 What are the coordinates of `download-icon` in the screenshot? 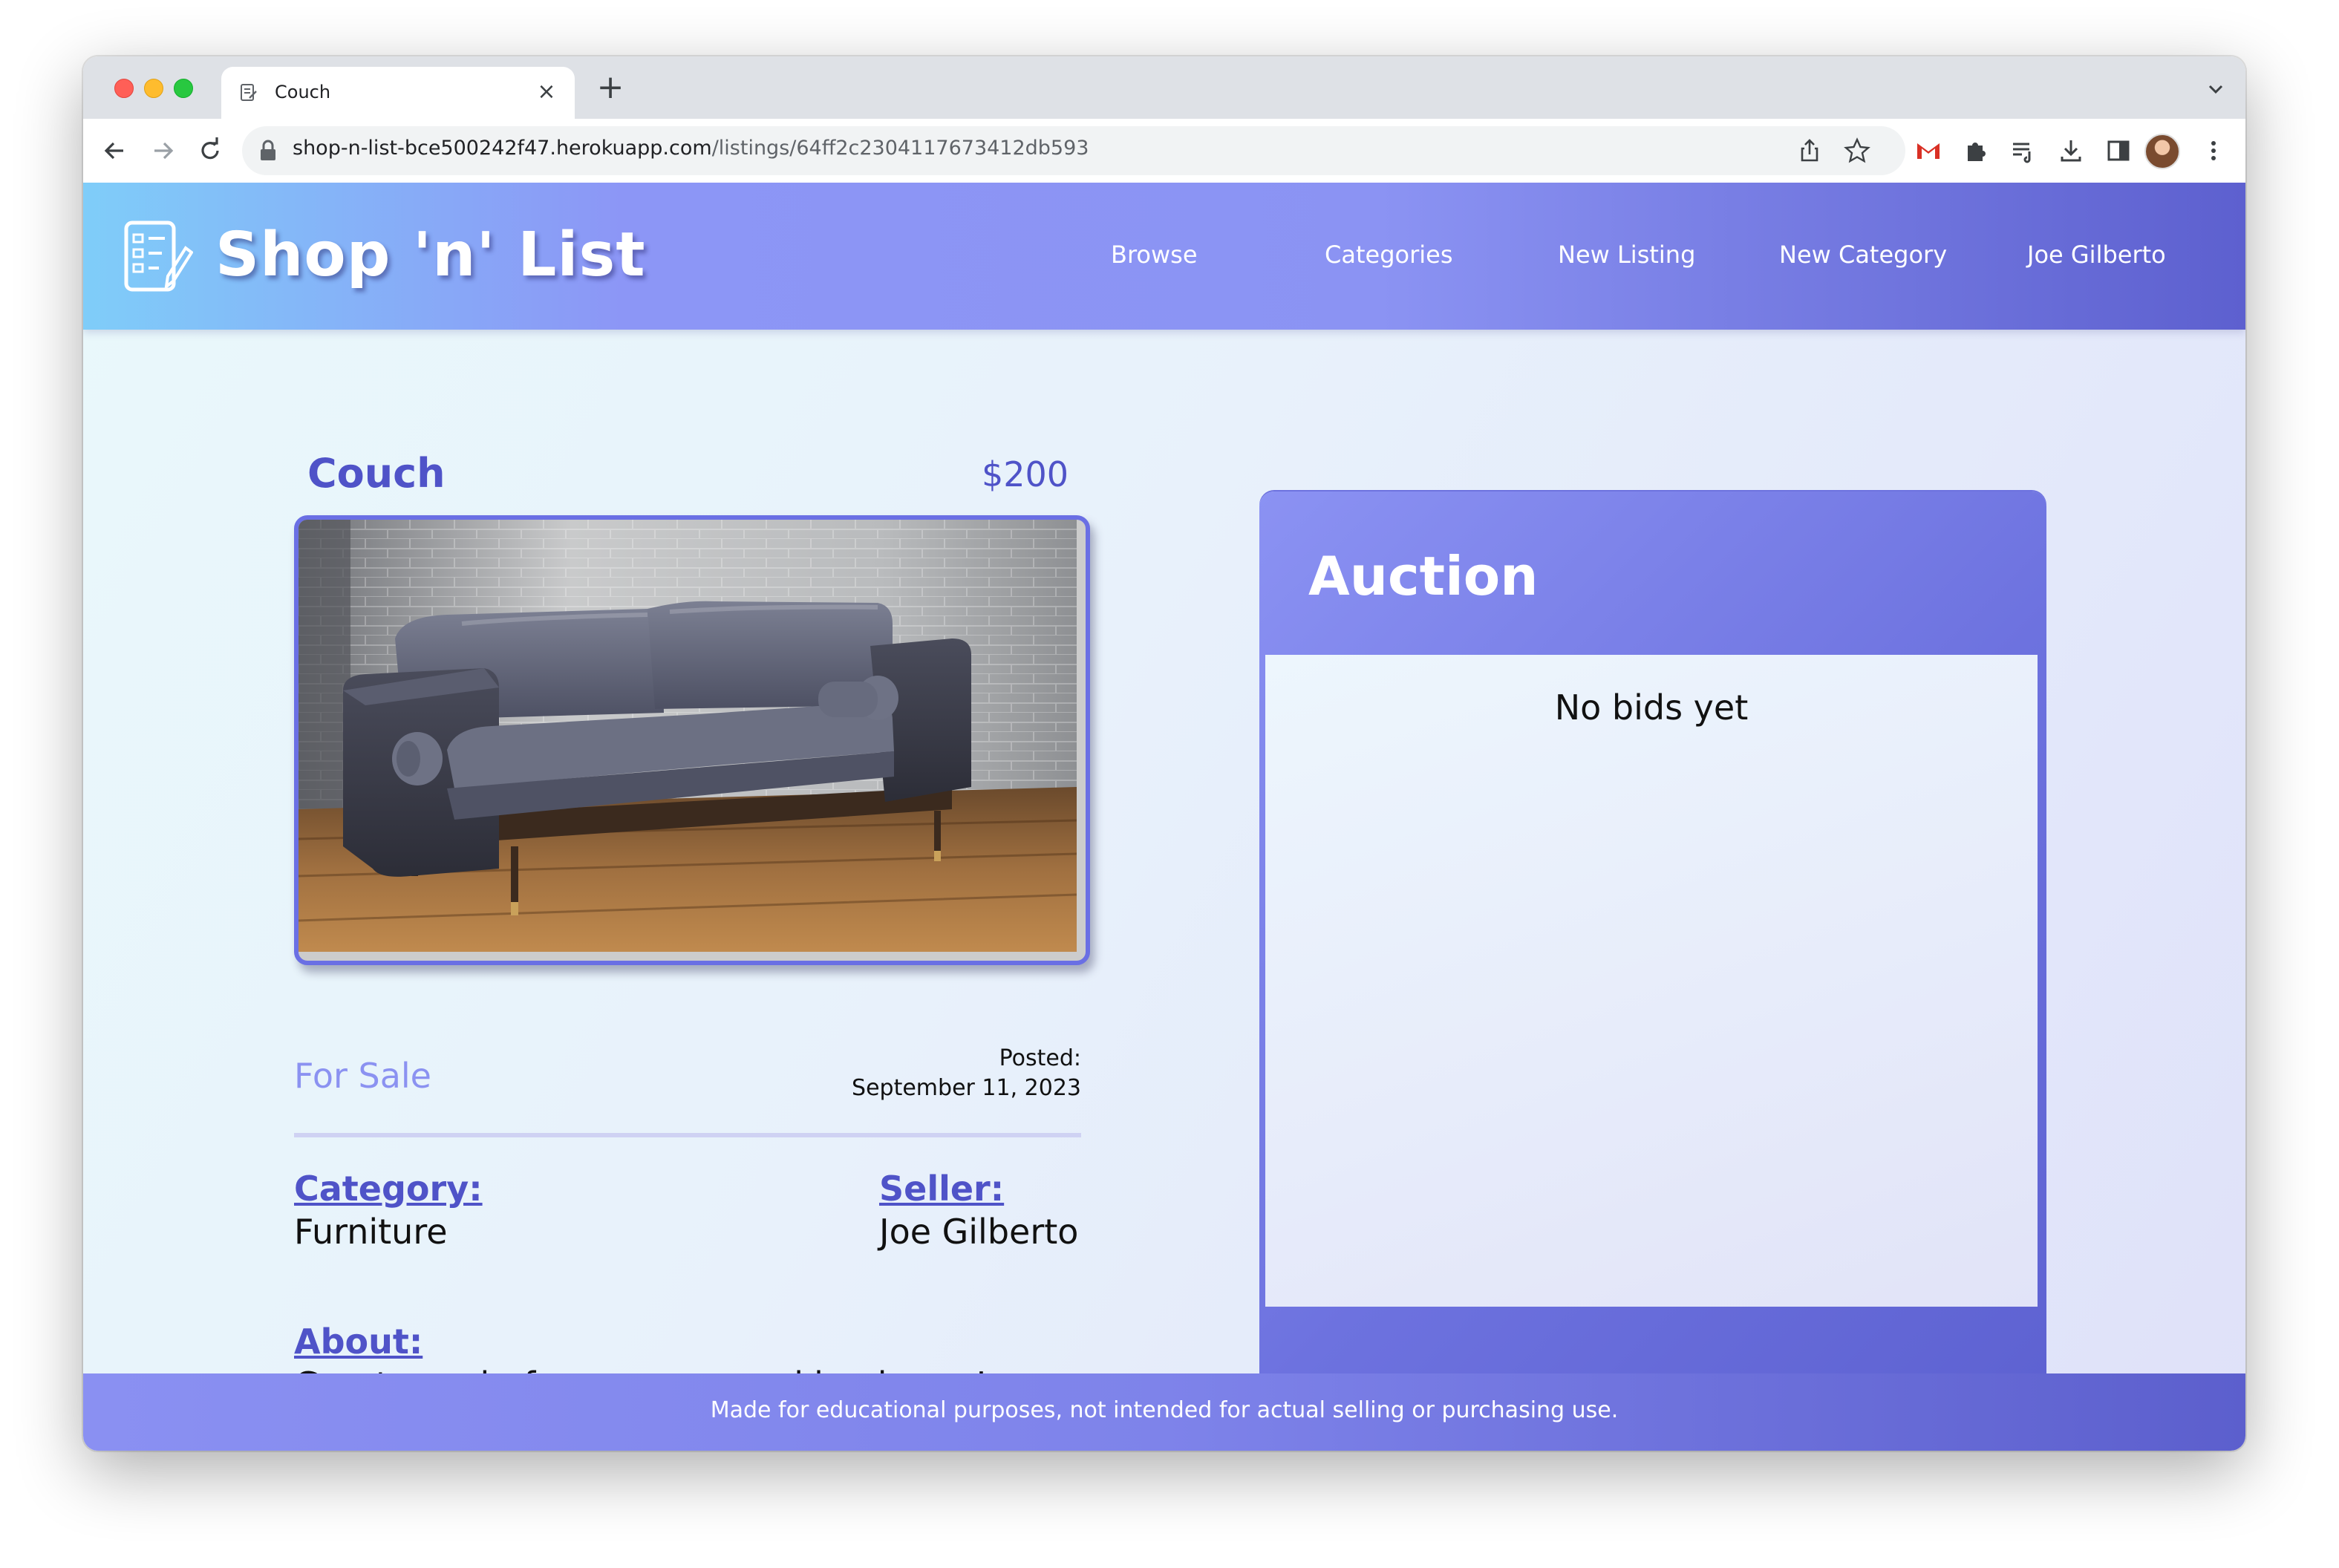 It's located at (2071, 151).